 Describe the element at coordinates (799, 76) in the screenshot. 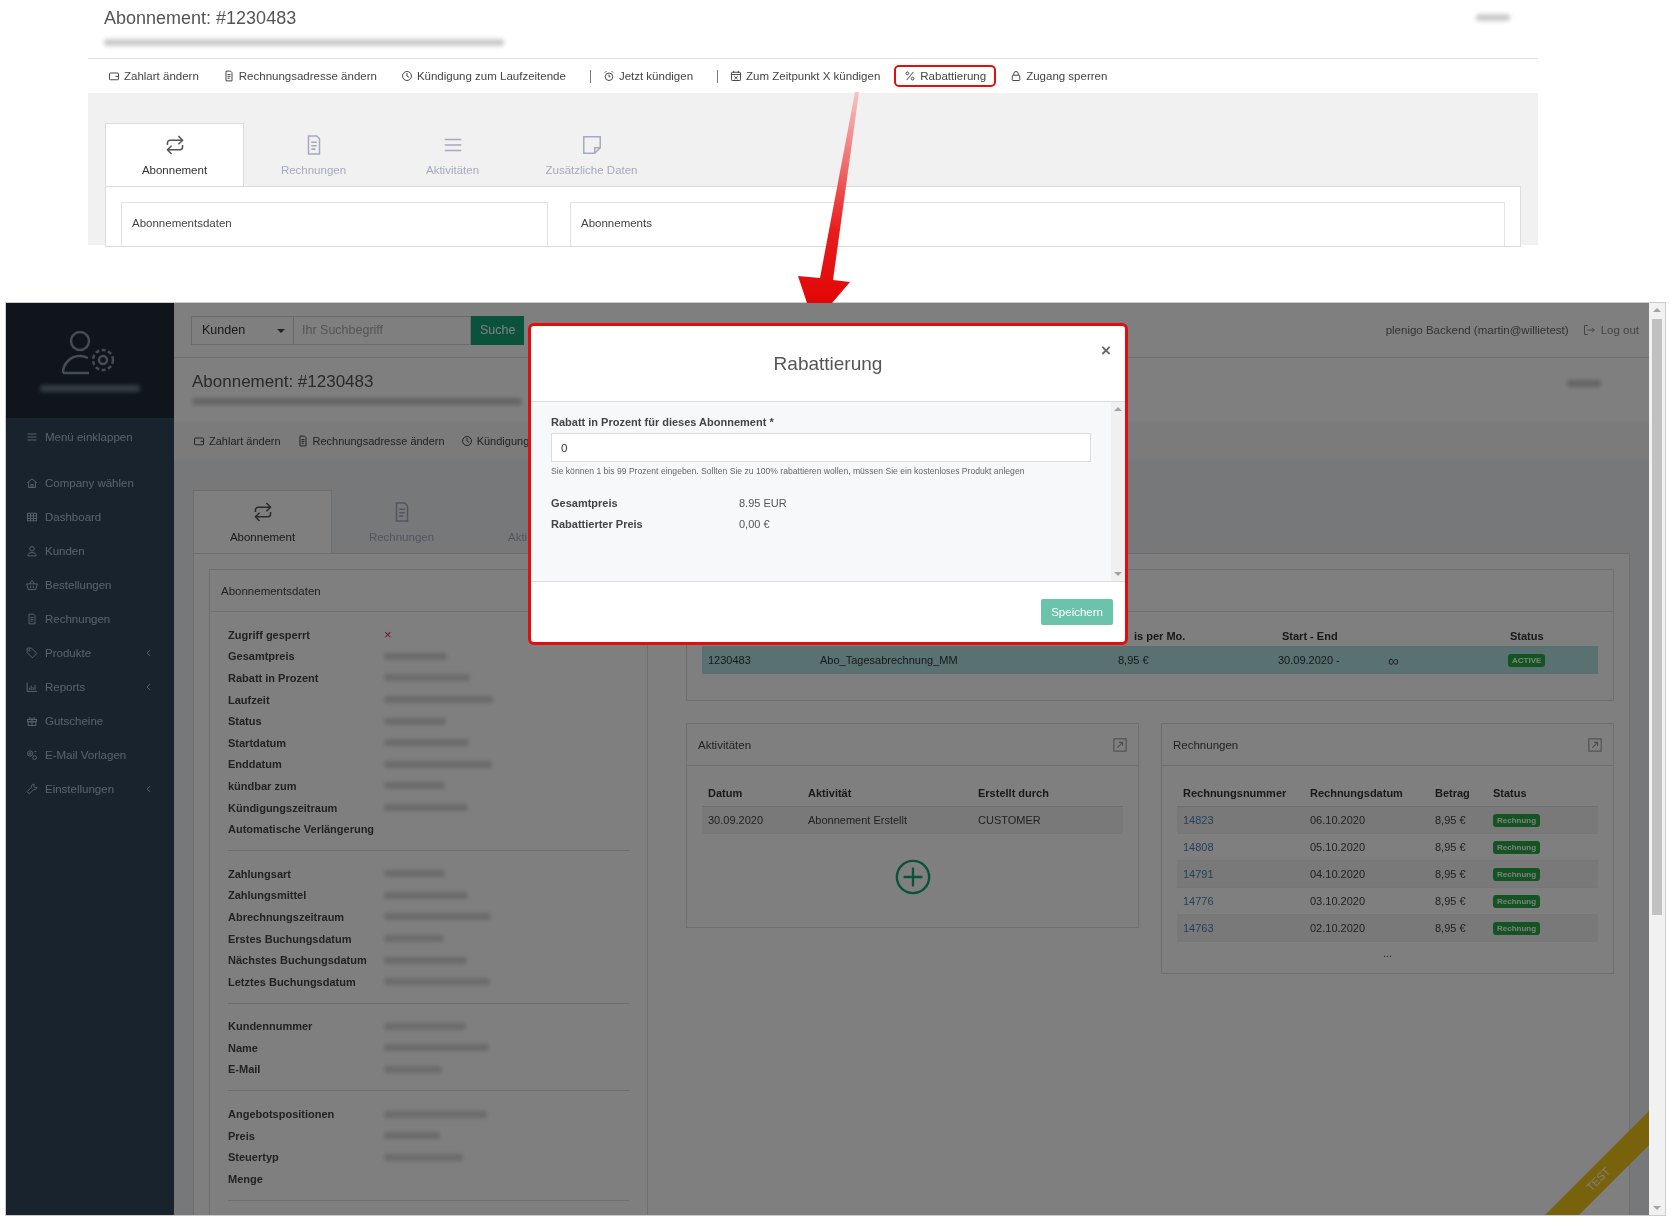

I see `action-link: Zum Zeitpunkt X kündigen` at that location.